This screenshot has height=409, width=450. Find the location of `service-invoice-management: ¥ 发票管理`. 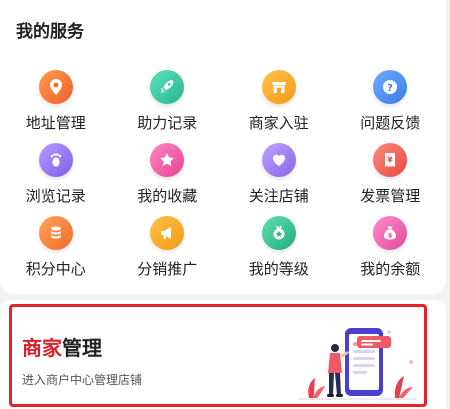

service-invoice-management: ¥ 发票管理 is located at coordinates (391, 173).